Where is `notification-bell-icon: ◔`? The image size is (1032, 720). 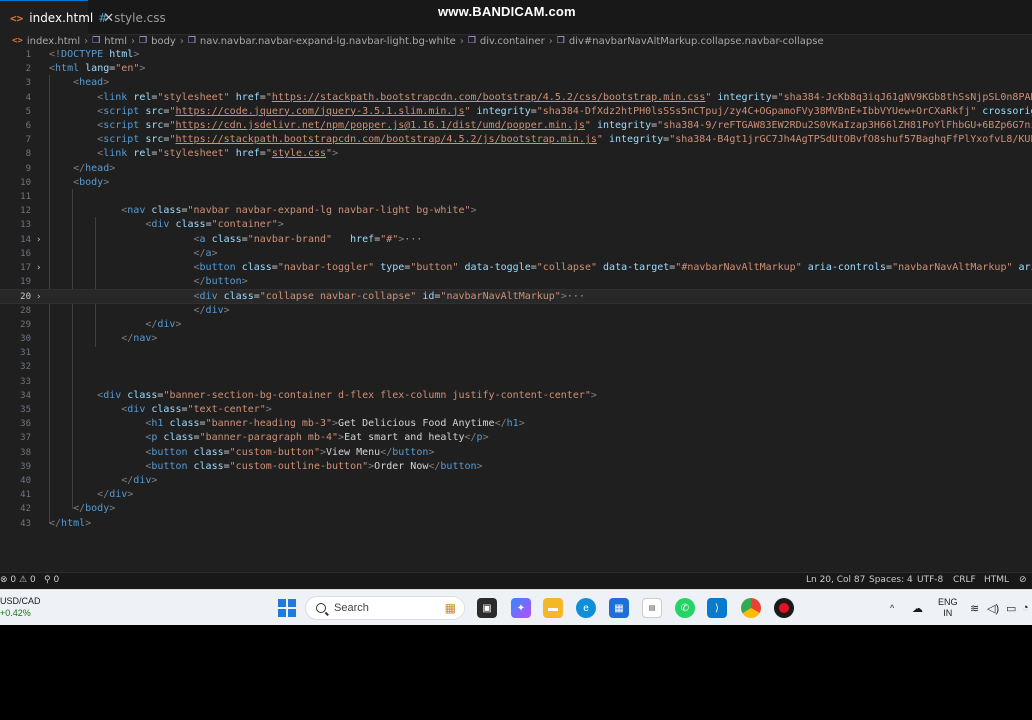
notification-bell-icon: ◔ is located at coordinates (1025, 607).